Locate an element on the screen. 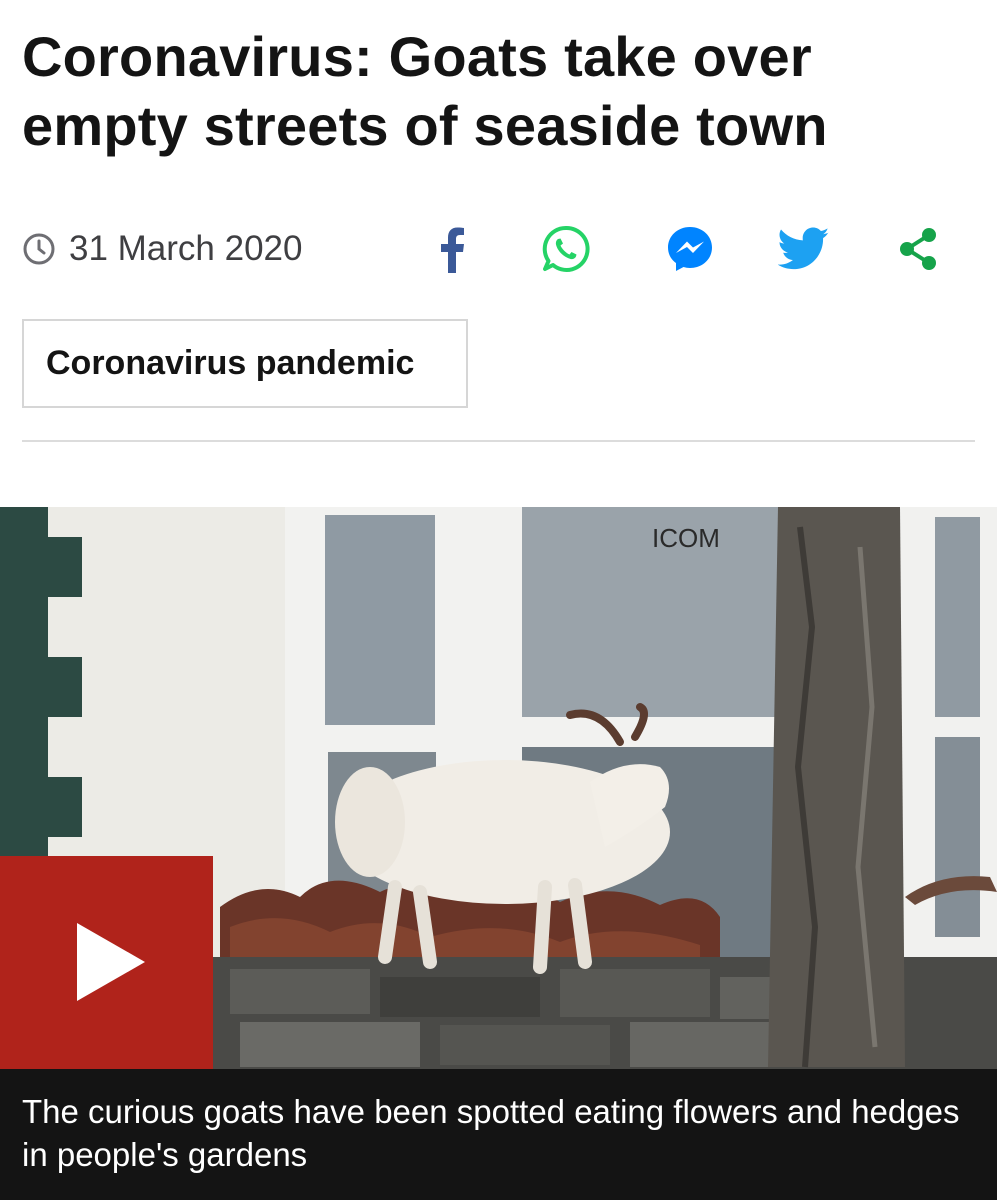 This screenshot has height=1200, width=997. messenger-icon is located at coordinates (690, 249).